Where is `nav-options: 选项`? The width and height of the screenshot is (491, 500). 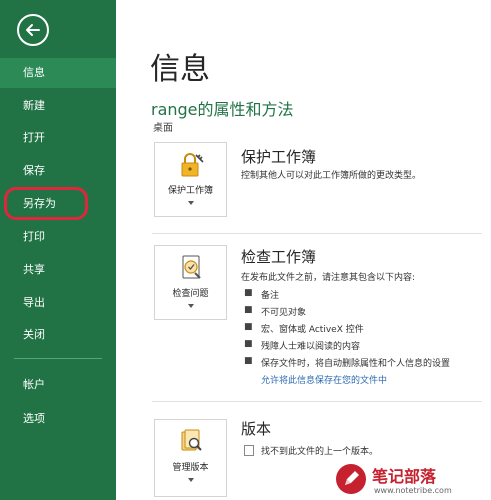 nav-options: 选项 is located at coordinates (58, 419).